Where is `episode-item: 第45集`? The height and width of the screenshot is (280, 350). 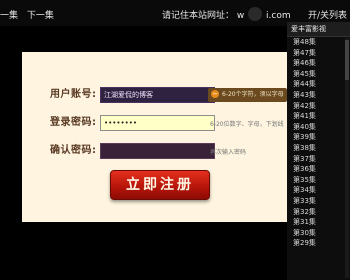 episode-item: 第45集 is located at coordinates (318, 74).